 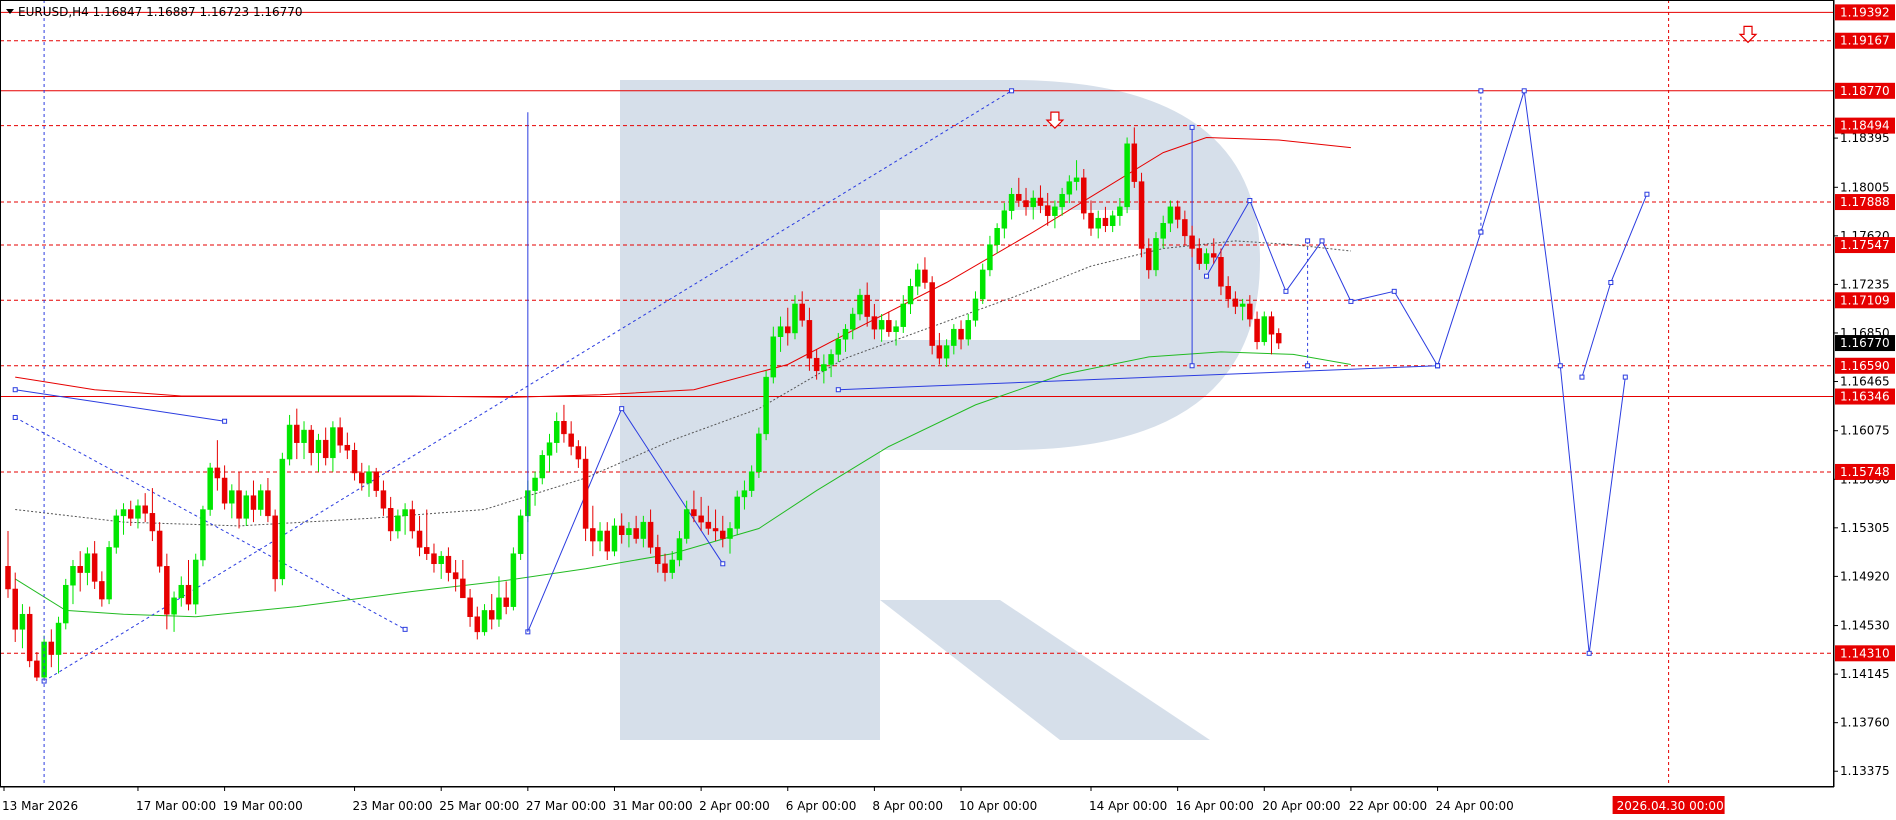 What do you see at coordinates (1865, 284) in the screenshot?
I see `price-tick-label: 1.17235` at bounding box center [1865, 284].